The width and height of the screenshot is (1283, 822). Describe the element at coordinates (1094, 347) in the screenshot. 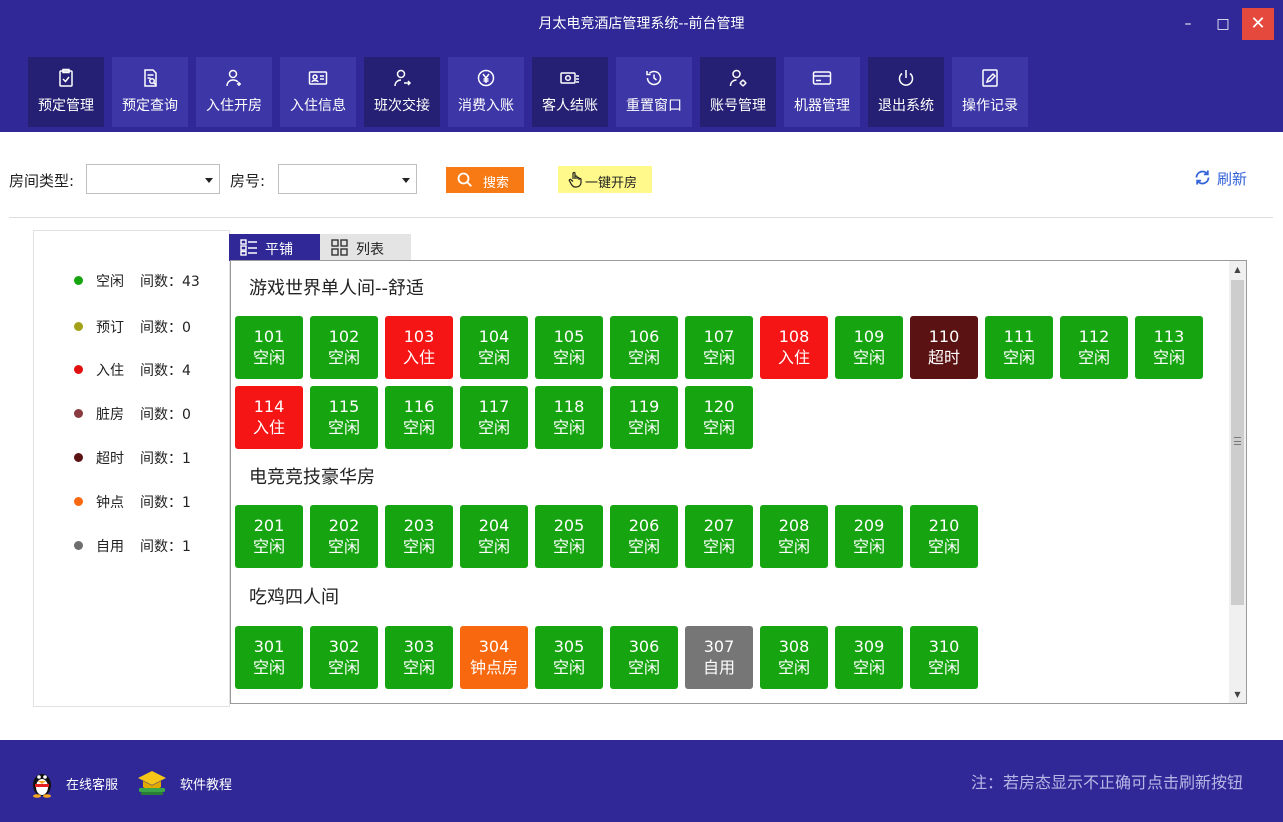

I see `room-card: 112 空闲` at that location.